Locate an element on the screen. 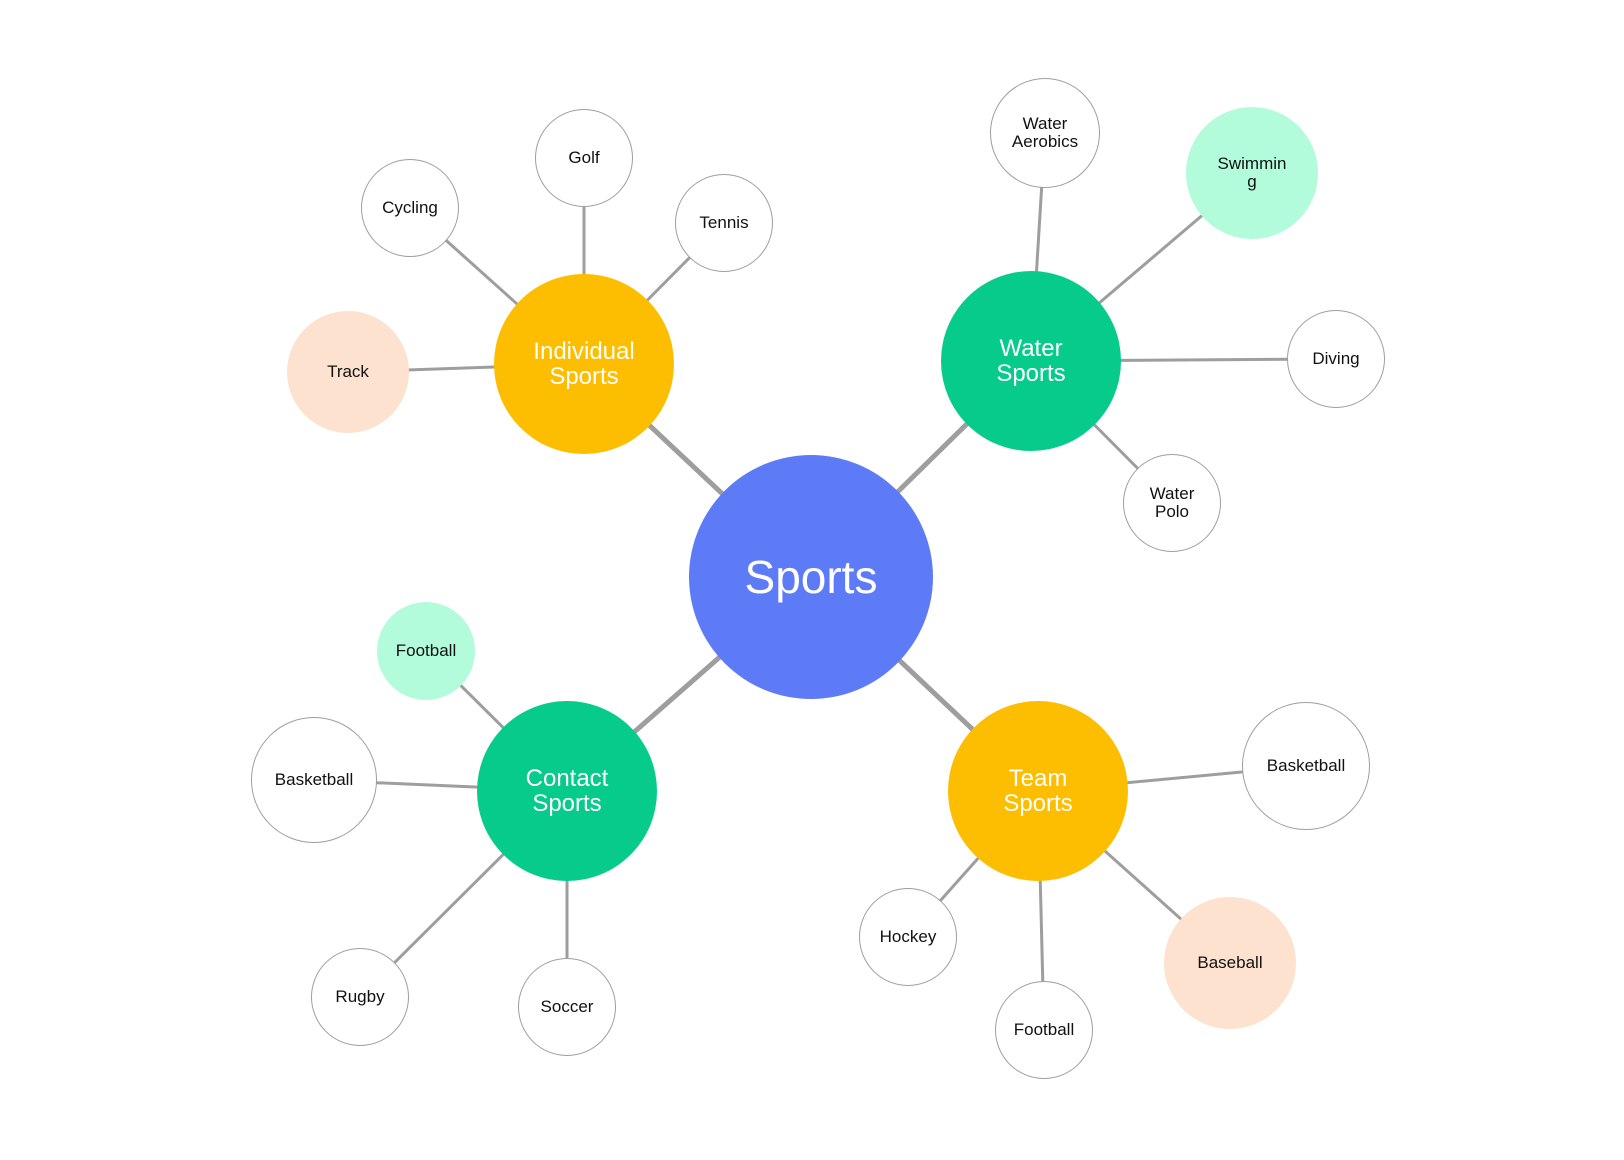  leaf-node-soccer: Soccer is located at coordinates (567, 1007).